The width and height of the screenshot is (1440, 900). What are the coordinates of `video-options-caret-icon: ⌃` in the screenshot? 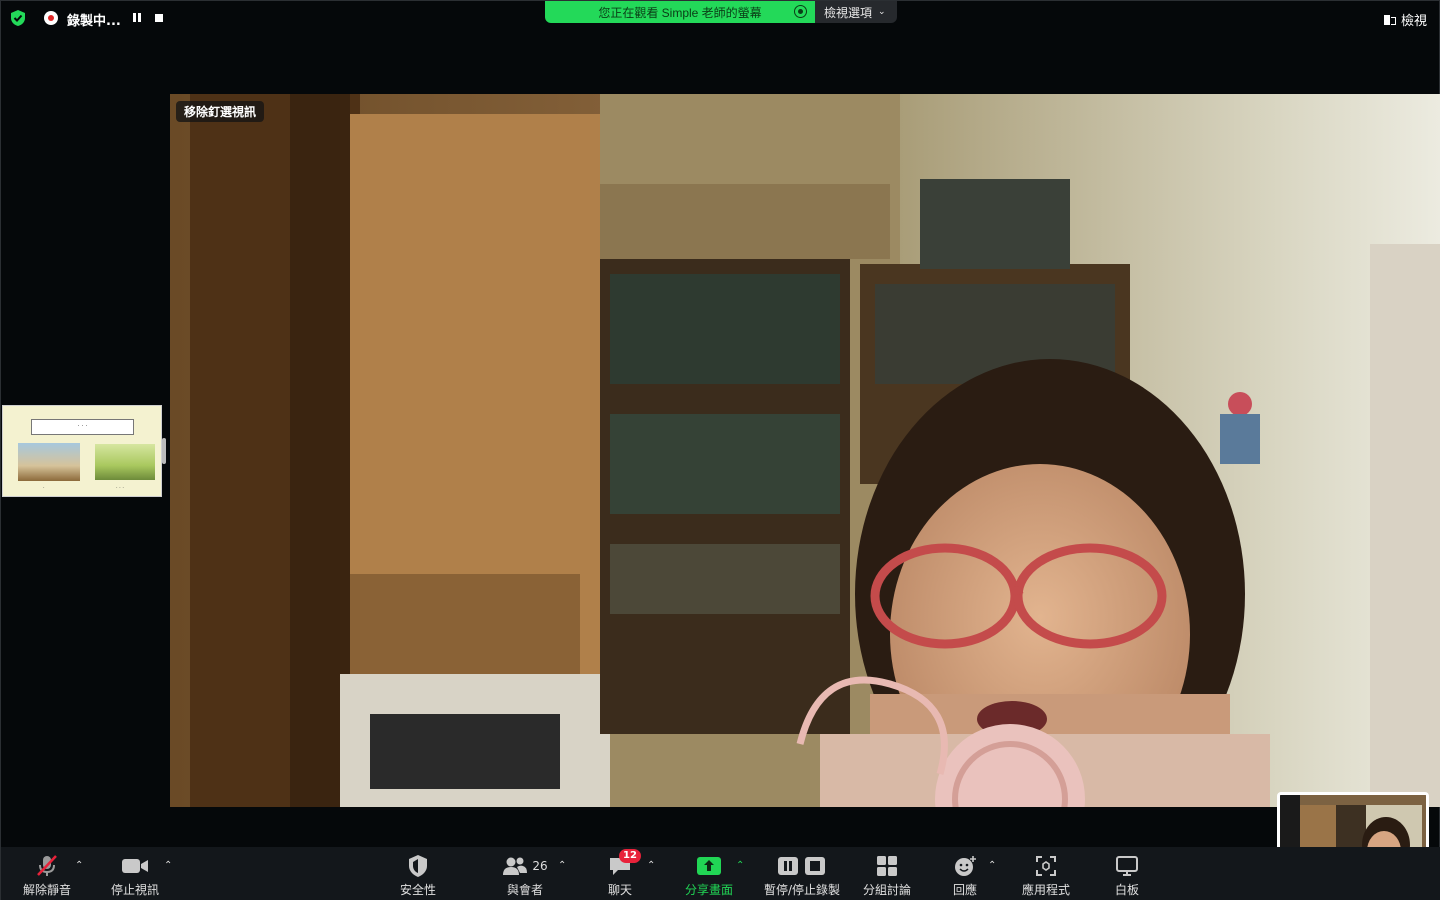 It's located at (168, 865).